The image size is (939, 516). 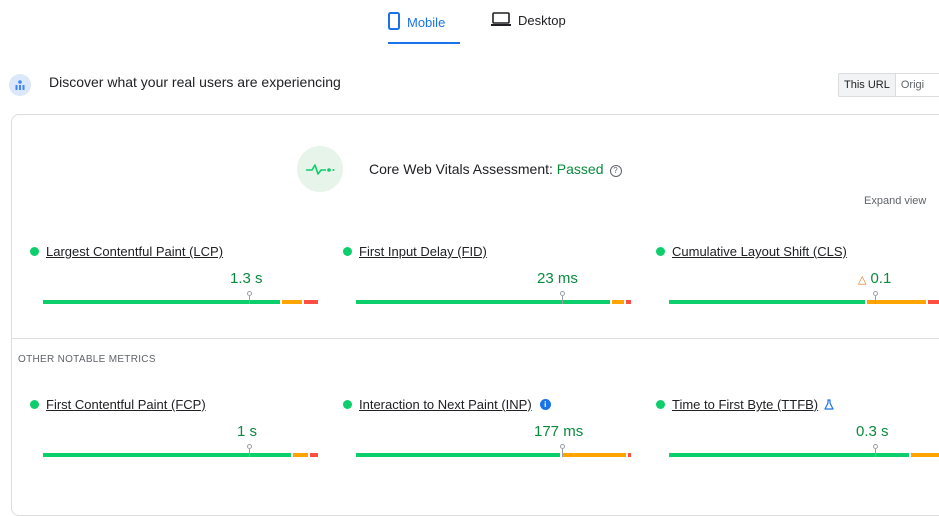 What do you see at coordinates (867, 85) in the screenshot?
I see `this-url-button: This URL` at bounding box center [867, 85].